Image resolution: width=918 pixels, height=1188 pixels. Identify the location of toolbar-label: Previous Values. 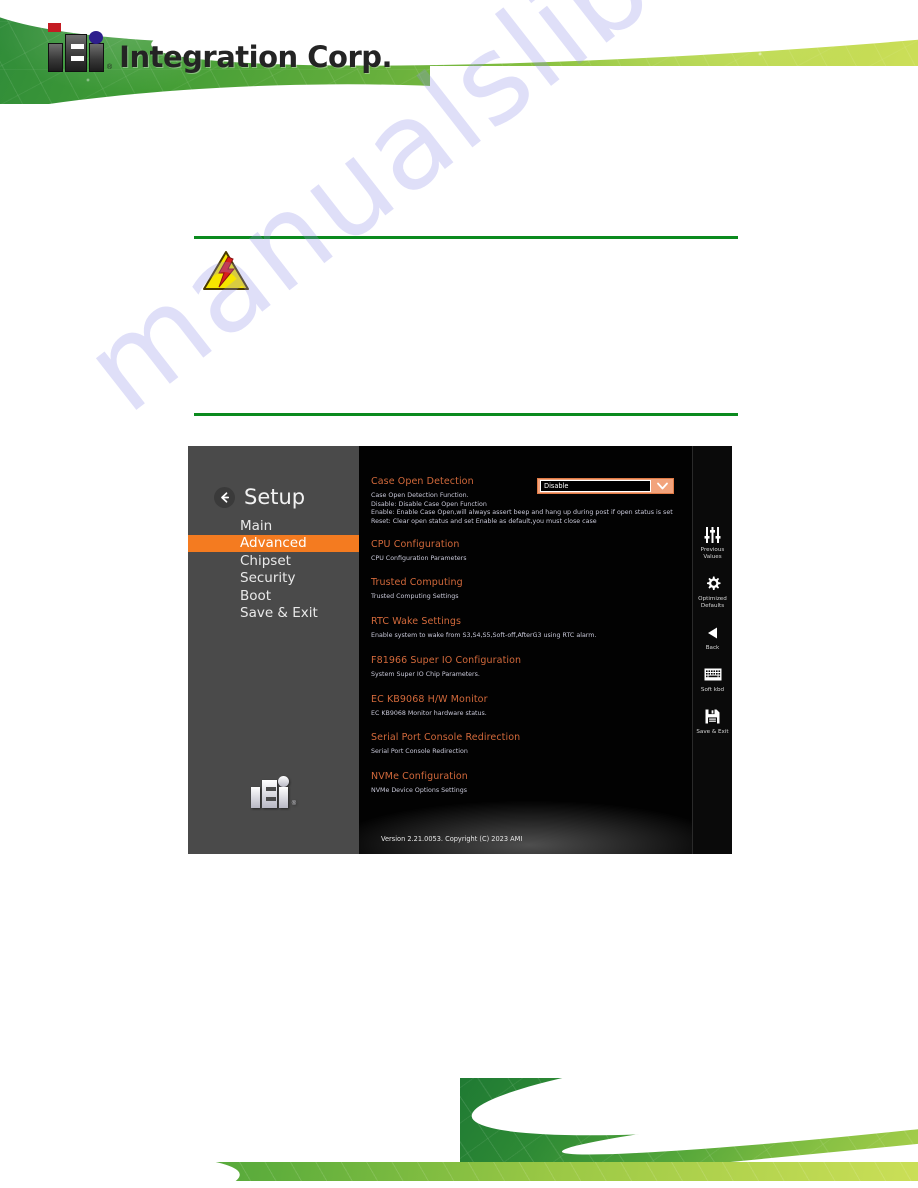
(712, 553).